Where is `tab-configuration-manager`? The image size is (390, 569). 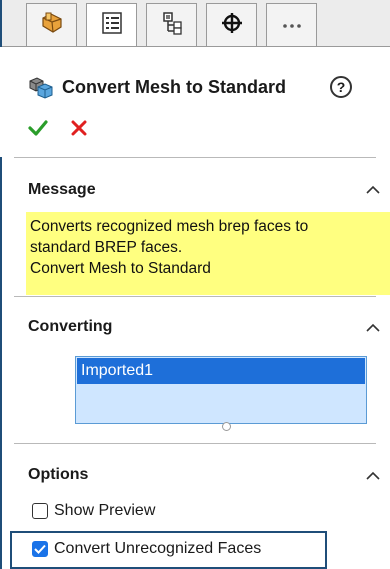 tab-configuration-manager is located at coordinates (171, 24).